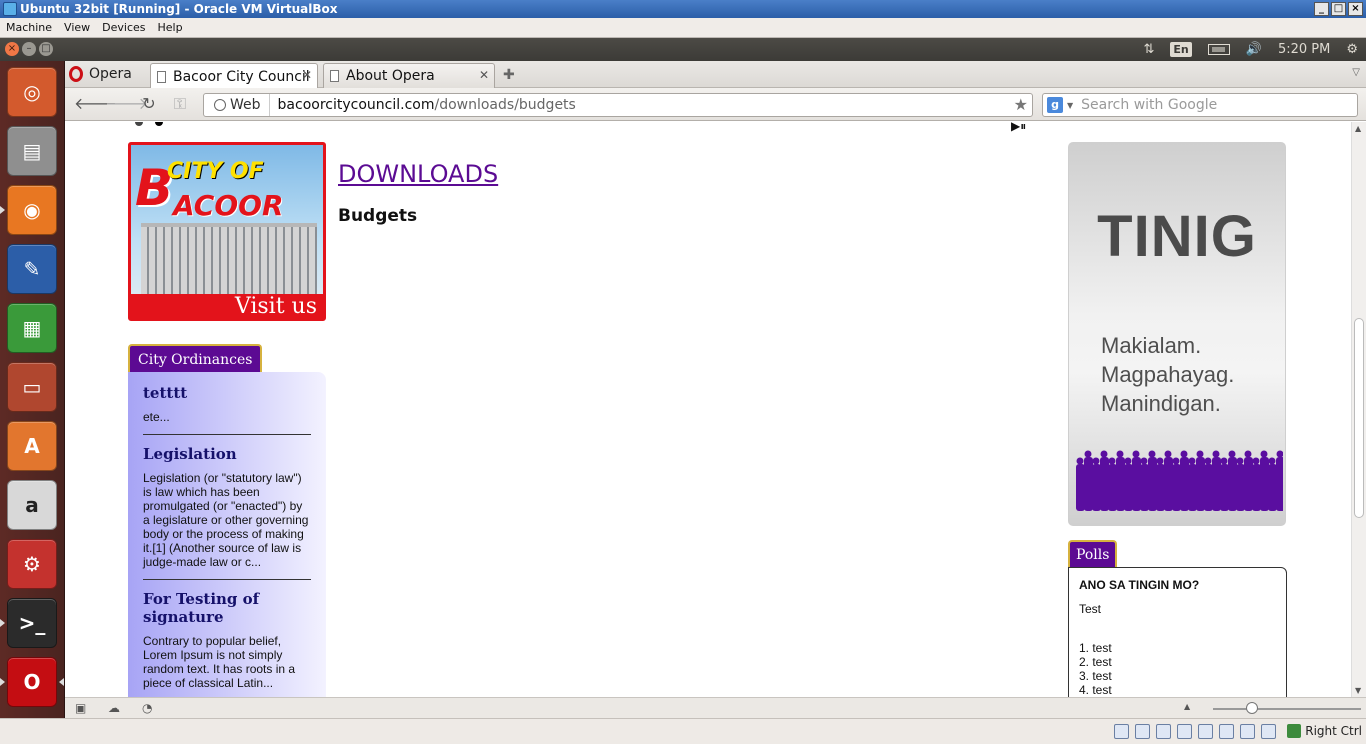  Describe the element at coordinates (32, 564) in the screenshot. I see `system-settings-icon: ⚙` at that location.